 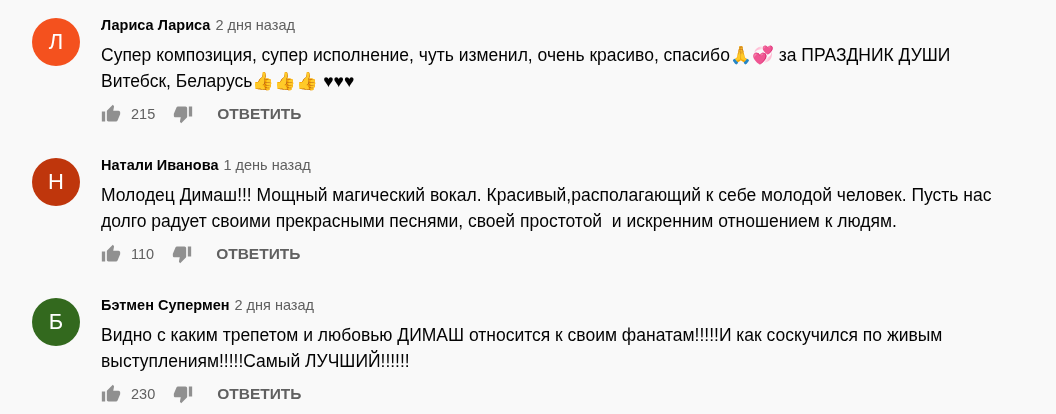 What do you see at coordinates (56, 42) in the screenshot?
I see `avatar: Л` at bounding box center [56, 42].